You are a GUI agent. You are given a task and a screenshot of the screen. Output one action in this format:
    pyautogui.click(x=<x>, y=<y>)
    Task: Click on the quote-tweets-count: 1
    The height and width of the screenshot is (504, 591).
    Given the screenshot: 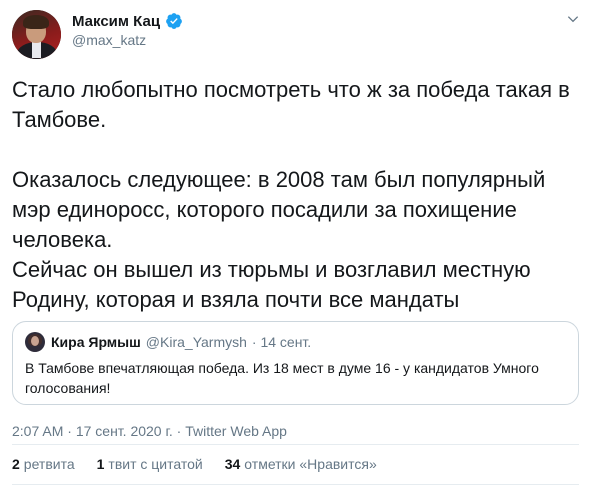 What is the action you would take?
    pyautogui.click(x=100, y=464)
    